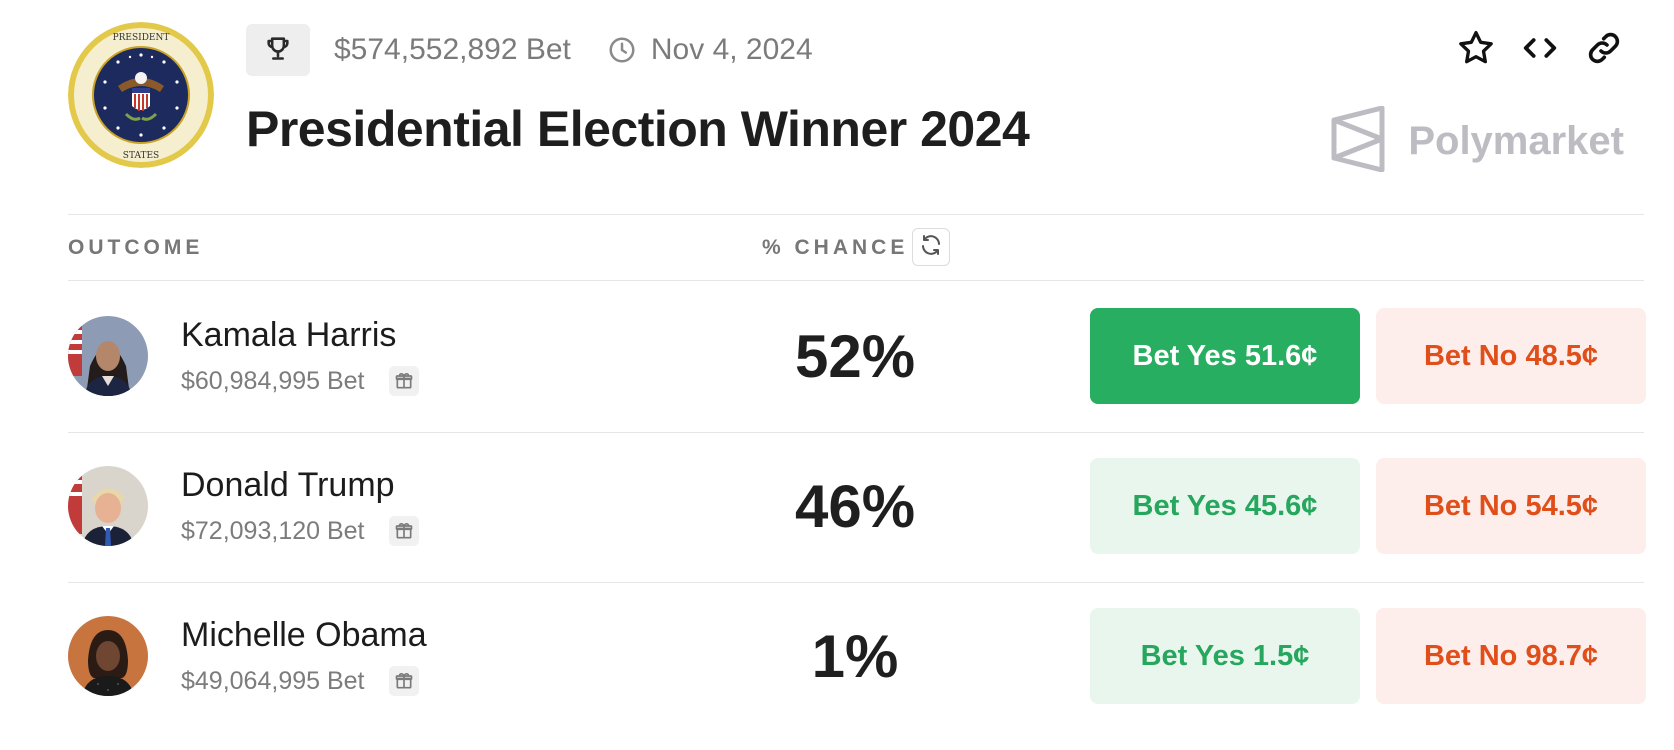 The height and width of the screenshot is (750, 1674). What do you see at coordinates (1225, 656) in the screenshot?
I see `bet-yes-button: Bet Yes 1.5¢` at bounding box center [1225, 656].